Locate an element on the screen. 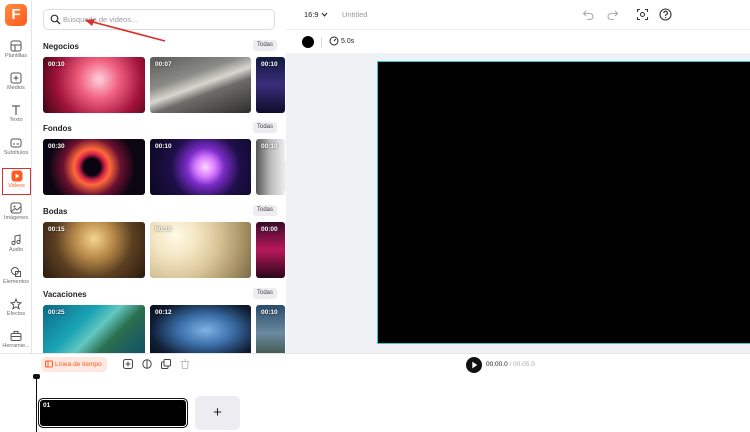  delete-icon is located at coordinates (185, 364).